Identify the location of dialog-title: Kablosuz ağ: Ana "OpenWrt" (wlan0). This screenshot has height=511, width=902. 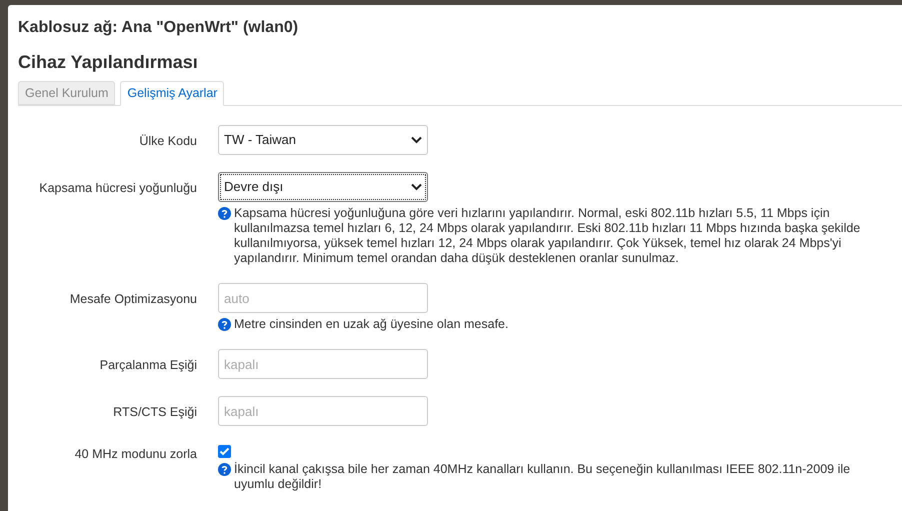
(159, 28).